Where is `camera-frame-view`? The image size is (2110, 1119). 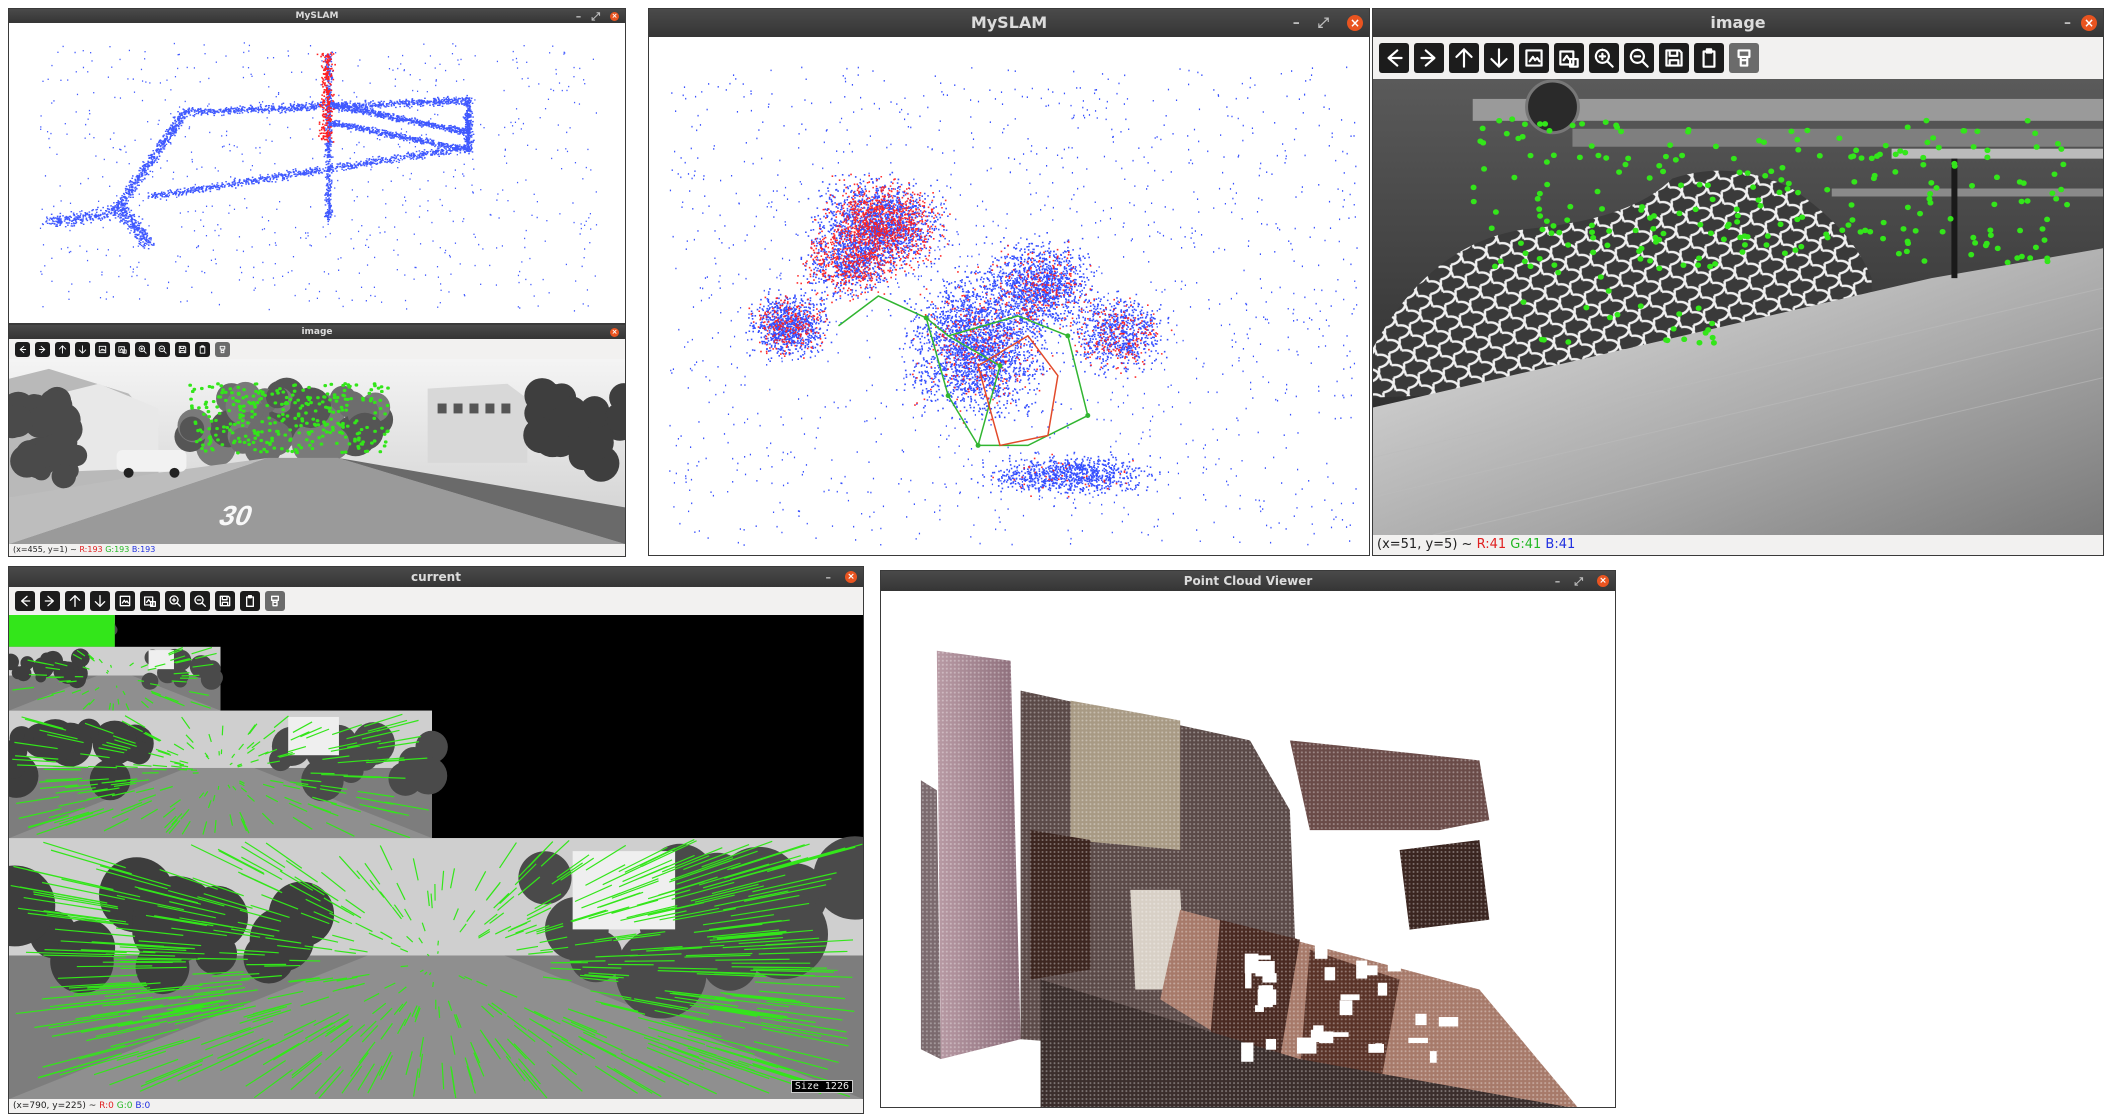
camera-frame-view is located at coordinates (1738, 307).